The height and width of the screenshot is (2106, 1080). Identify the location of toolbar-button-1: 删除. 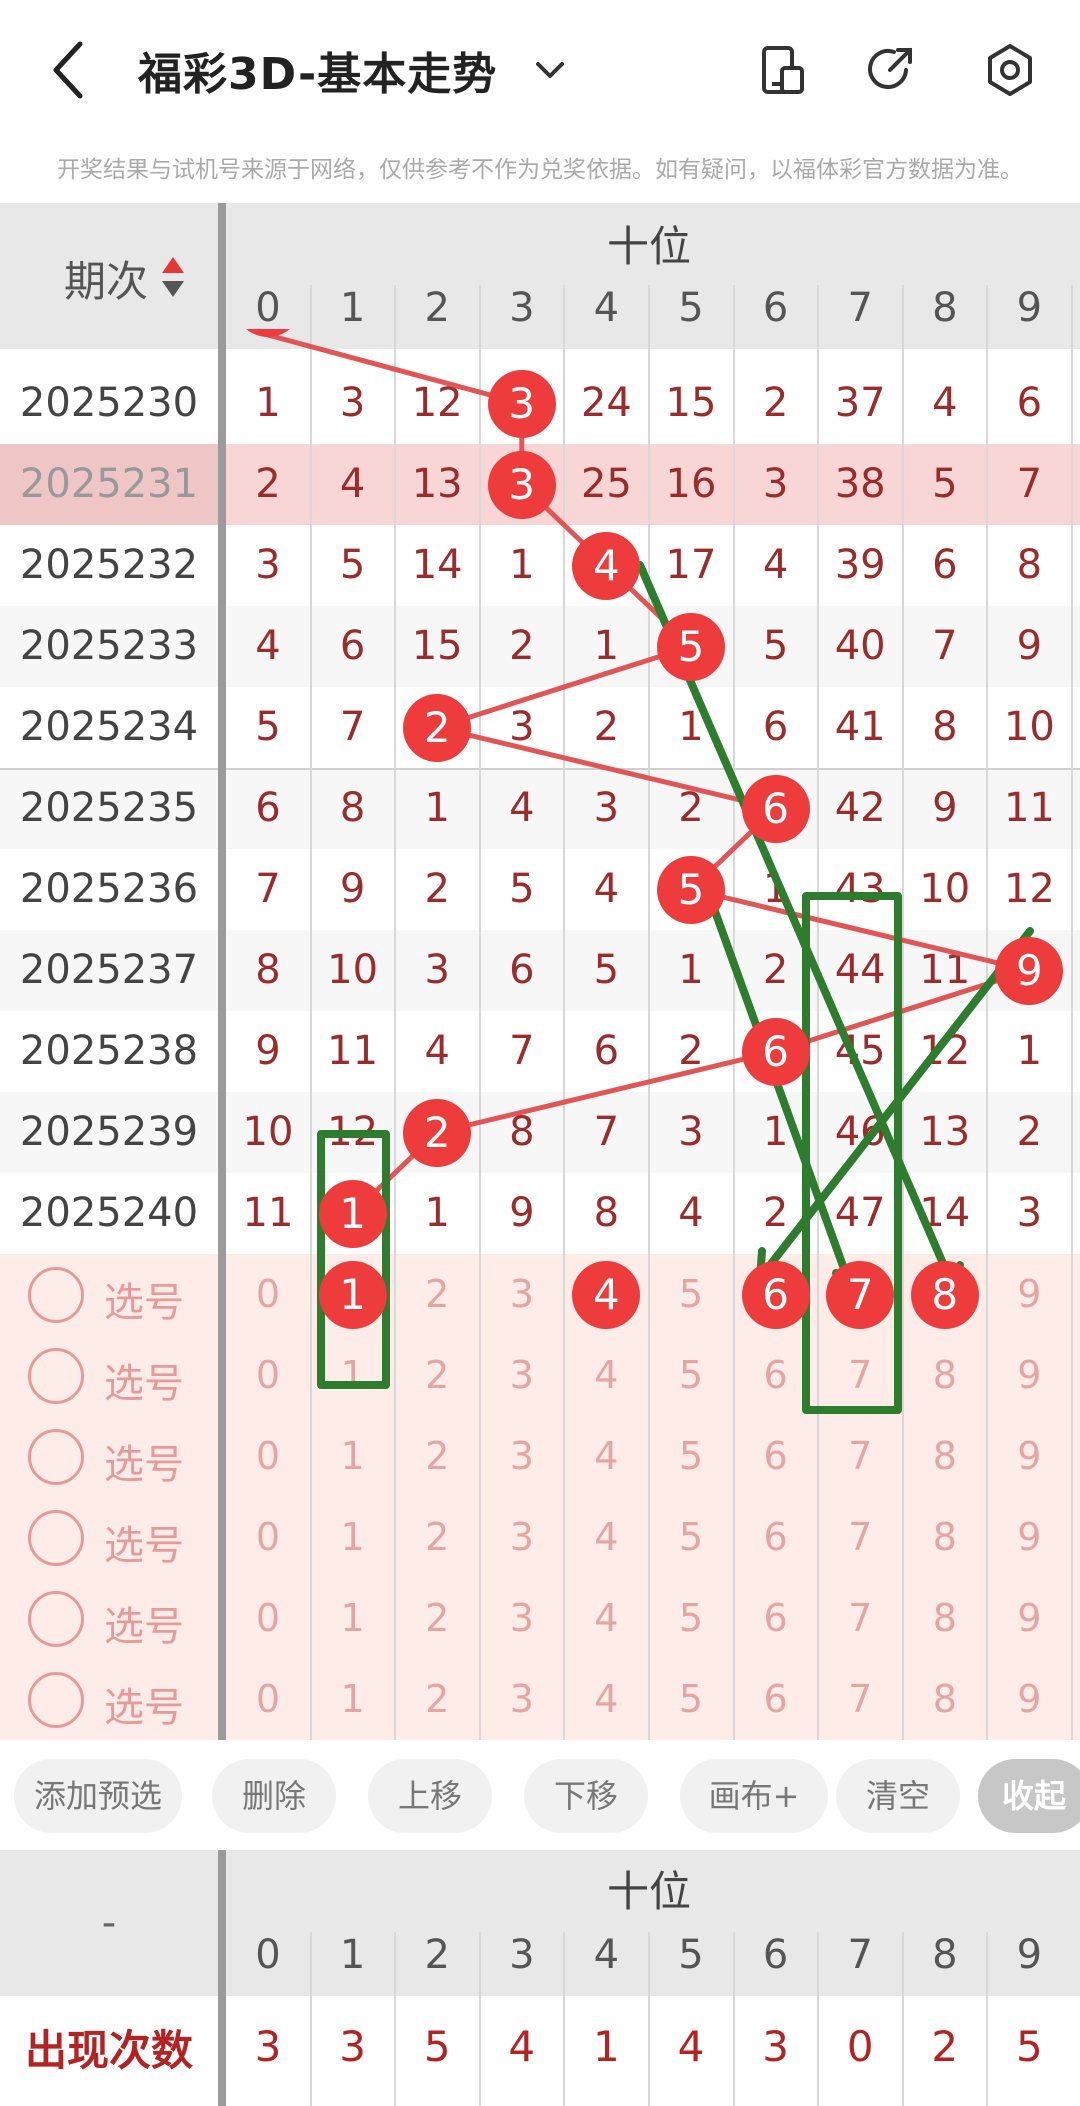
(274, 1796).